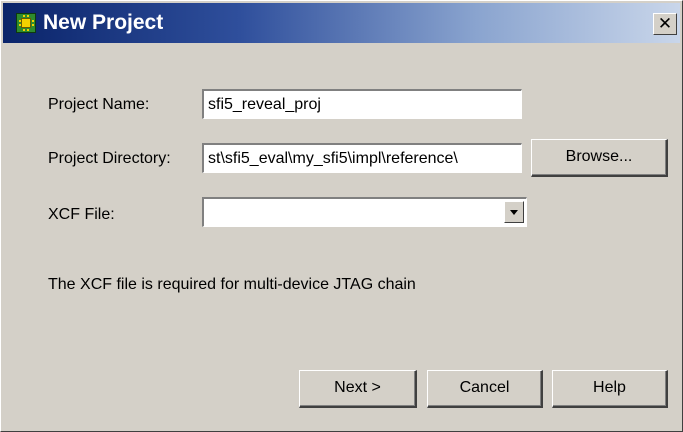 Image resolution: width=683 pixels, height=432 pixels. Describe the element at coordinates (610, 389) in the screenshot. I see `help-button: Help` at that location.